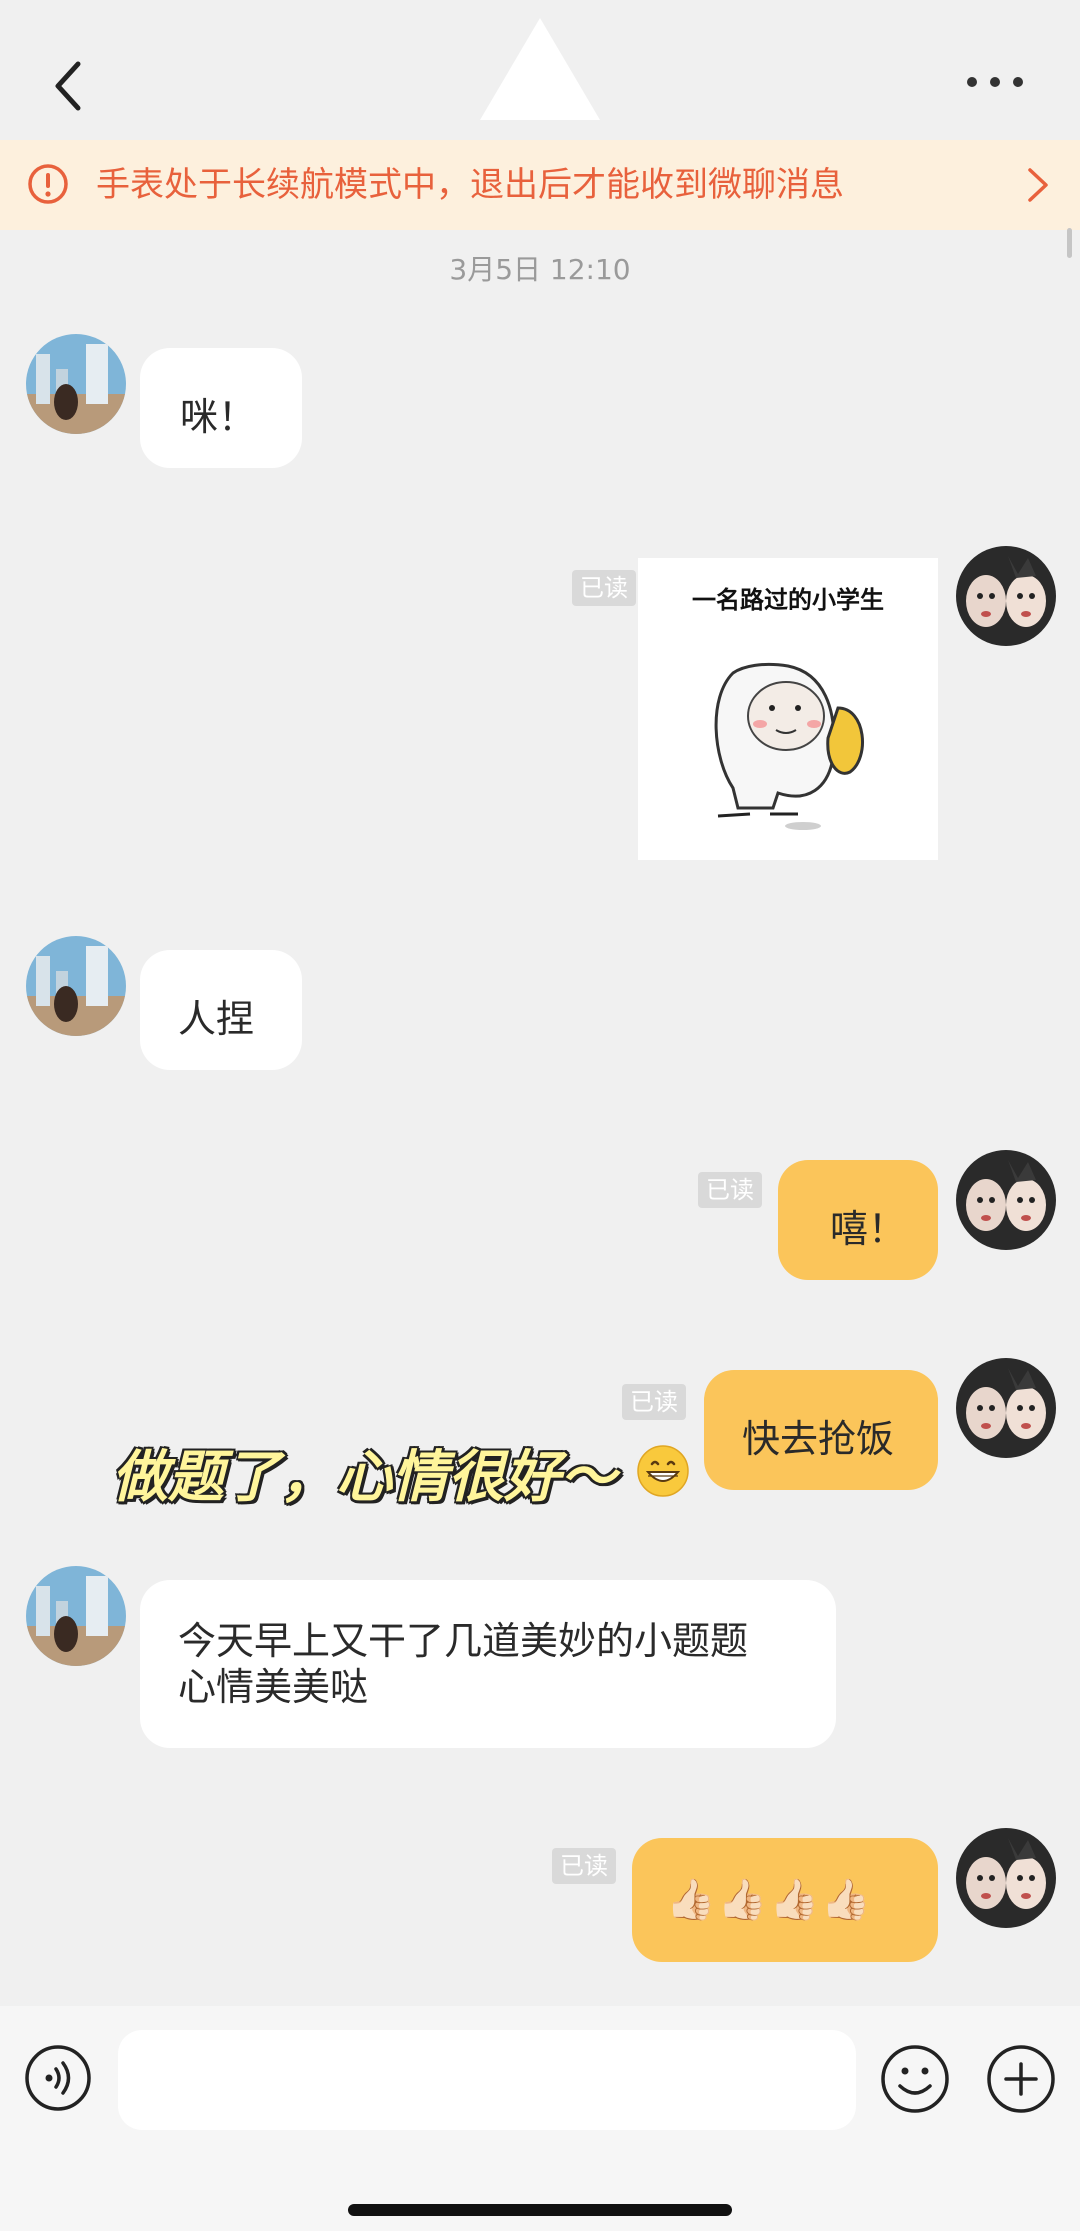 The width and height of the screenshot is (1080, 2231). I want to click on message-bubble: 嘻！, so click(858, 1220).